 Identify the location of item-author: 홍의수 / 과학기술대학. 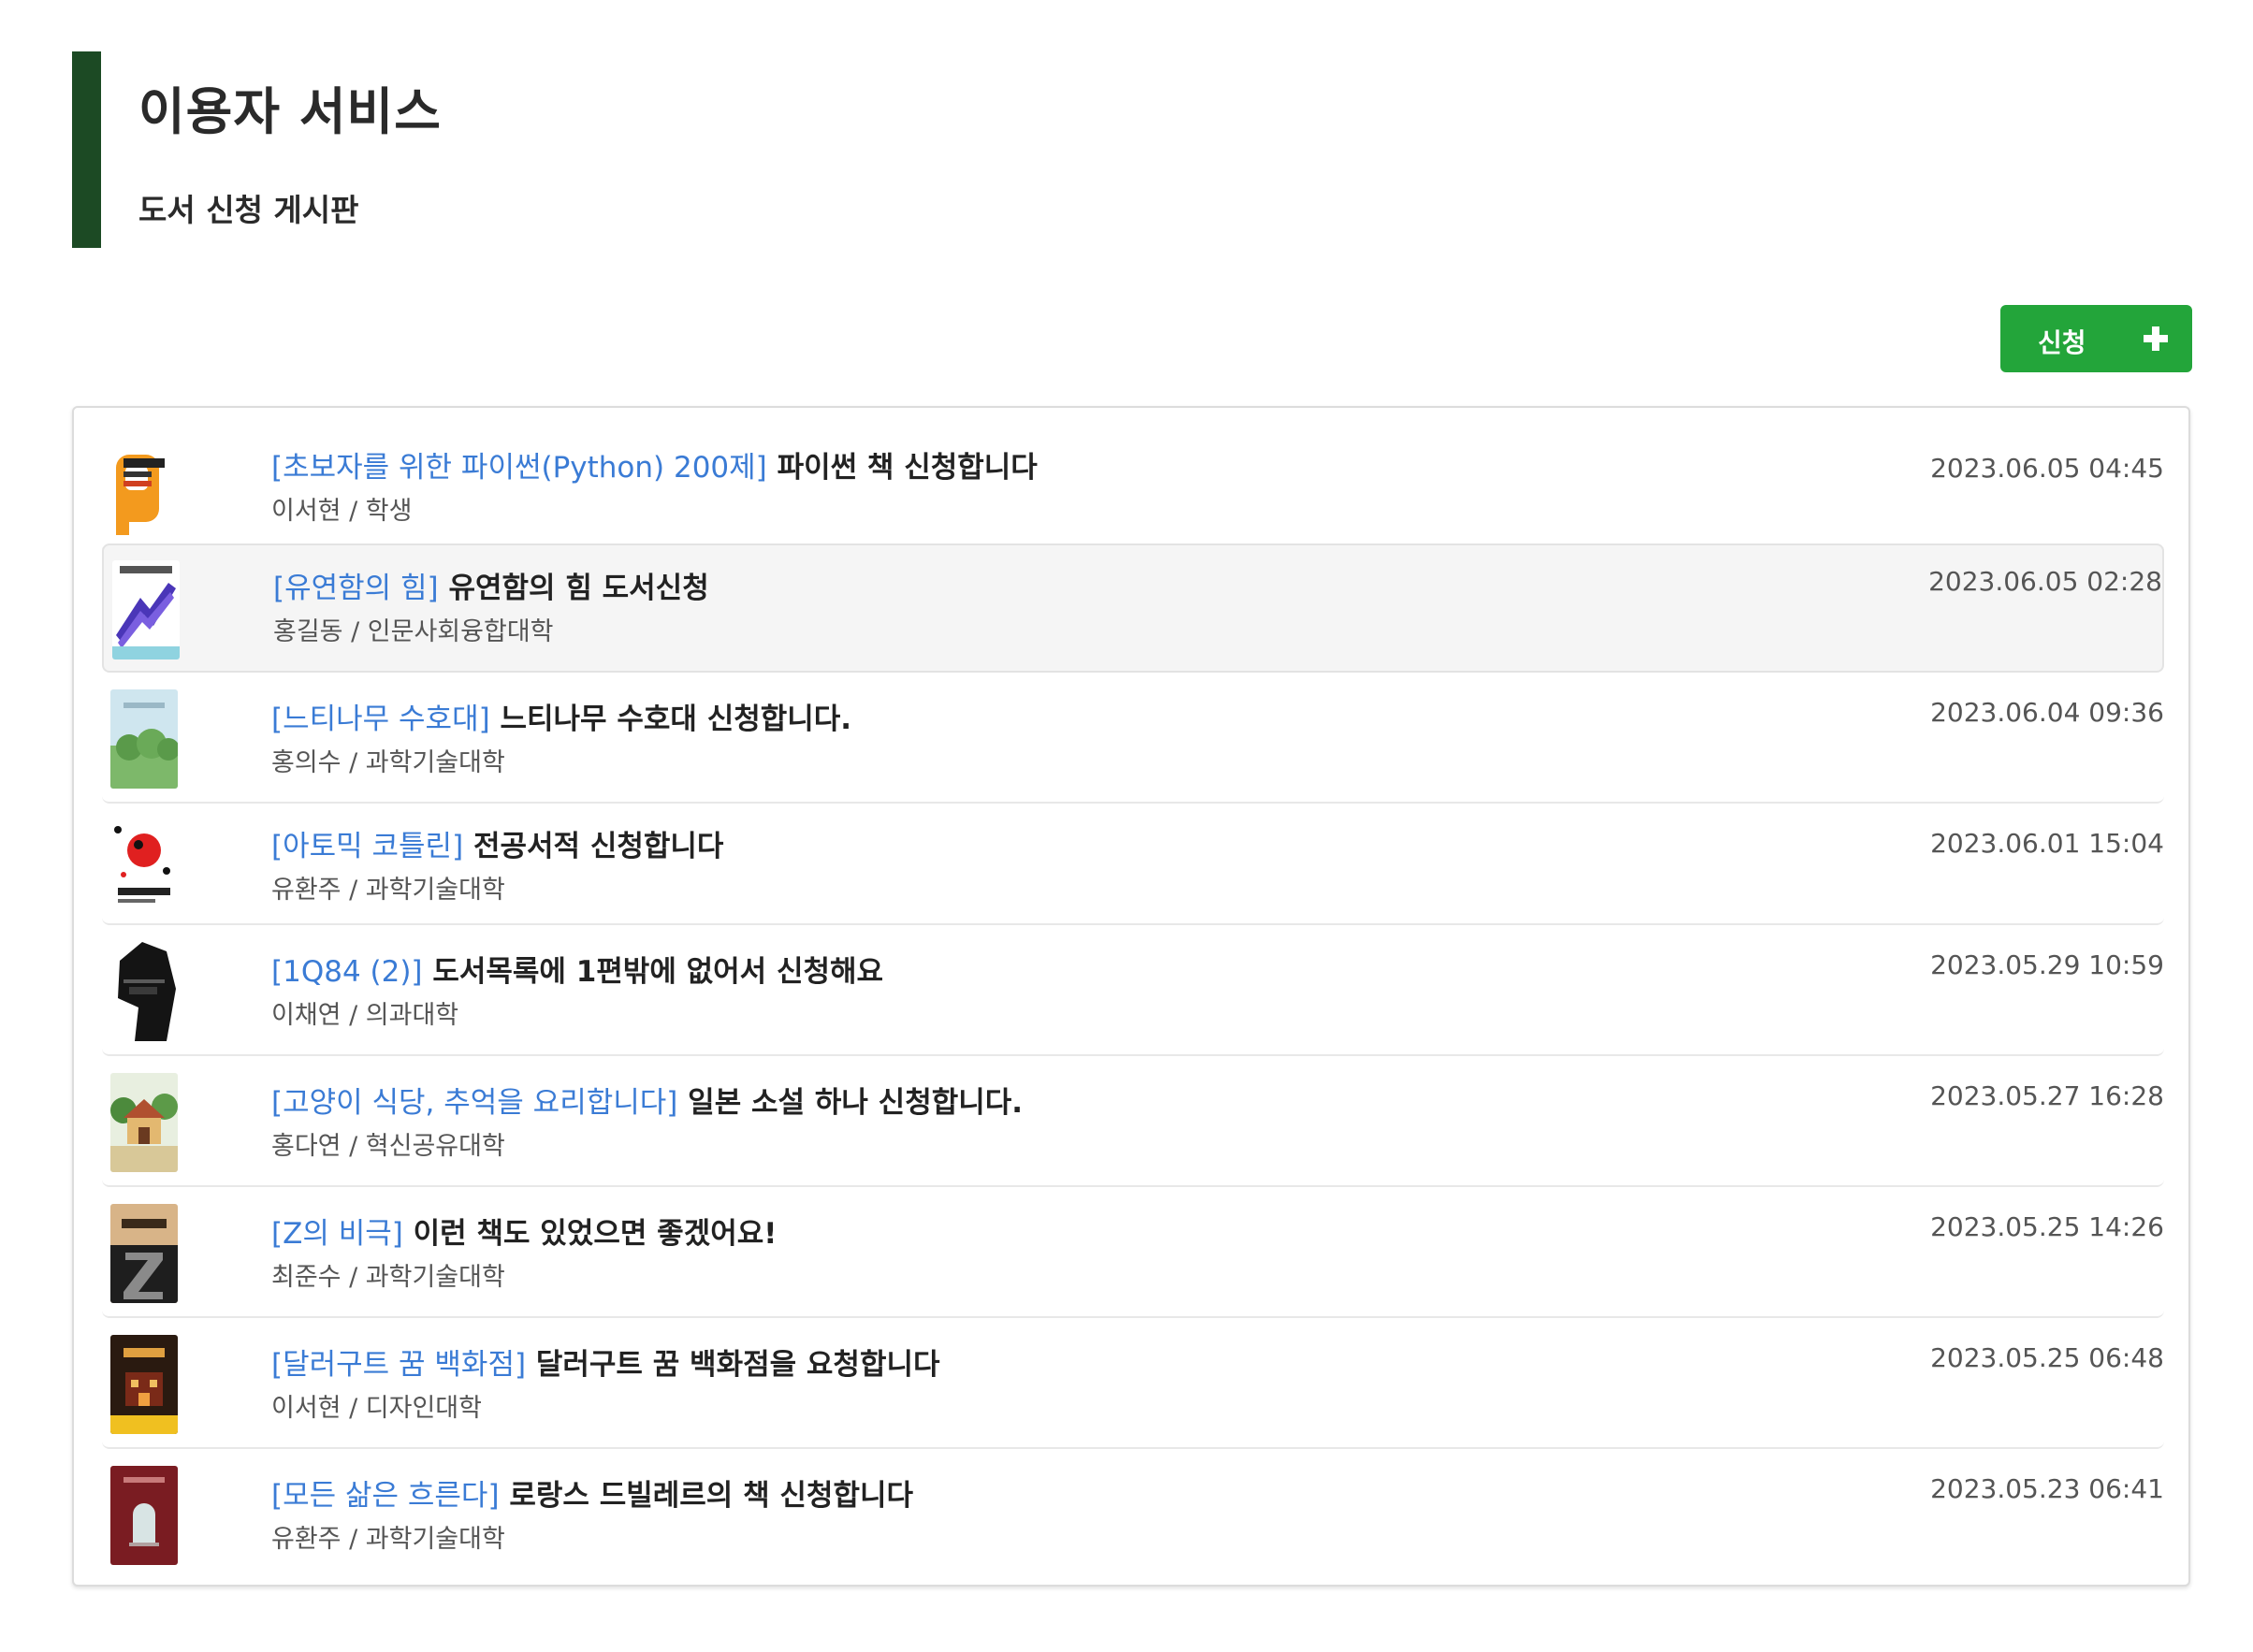
(388, 762).